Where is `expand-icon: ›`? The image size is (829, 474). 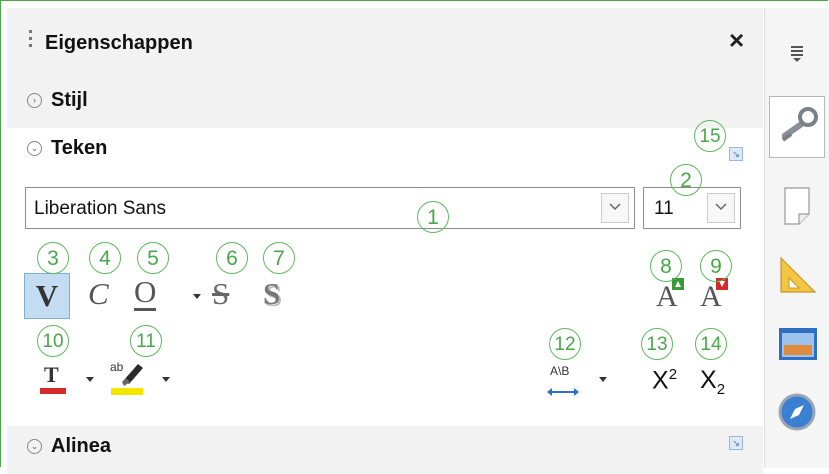
expand-icon: › is located at coordinates (34, 100).